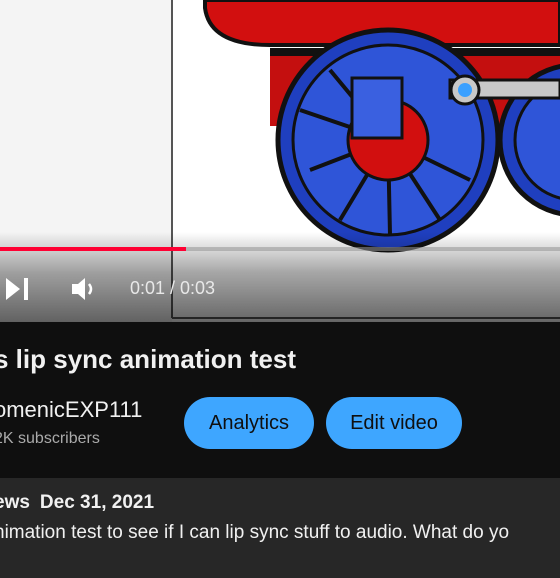 The image size is (560, 578). What do you see at coordinates (148, 359) in the screenshot?
I see `video-title: s lip sync animation test` at bounding box center [148, 359].